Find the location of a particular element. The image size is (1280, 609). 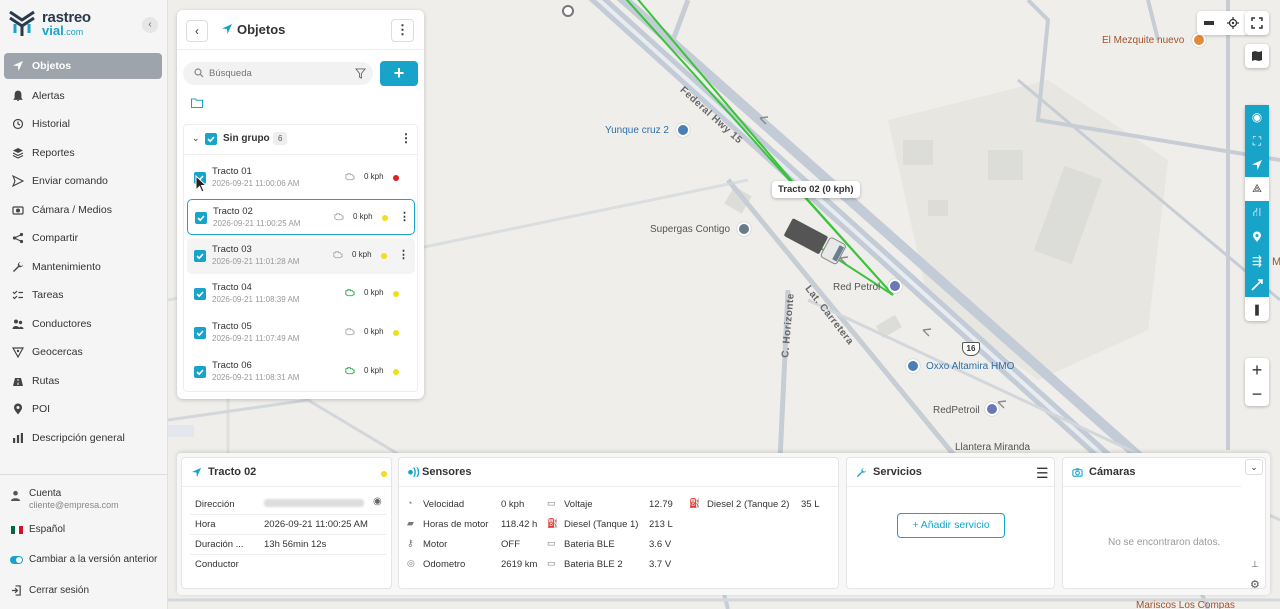

account-item: Cuenta cliente@empresa.com is located at coordinates (85, 499).